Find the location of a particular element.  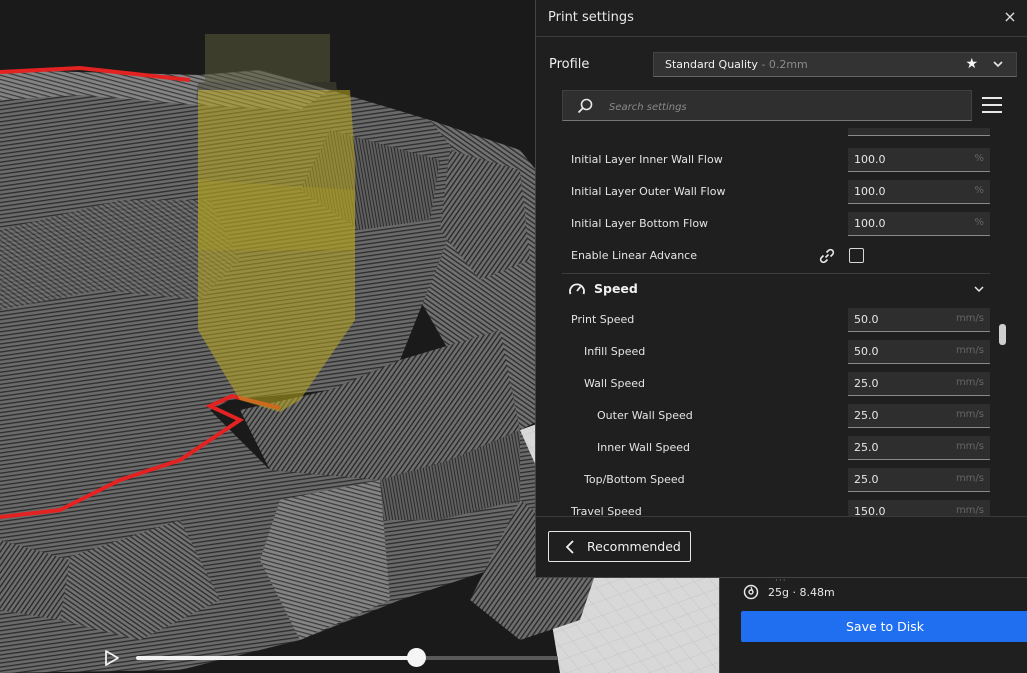

speedometer-icon is located at coordinates (577, 289).